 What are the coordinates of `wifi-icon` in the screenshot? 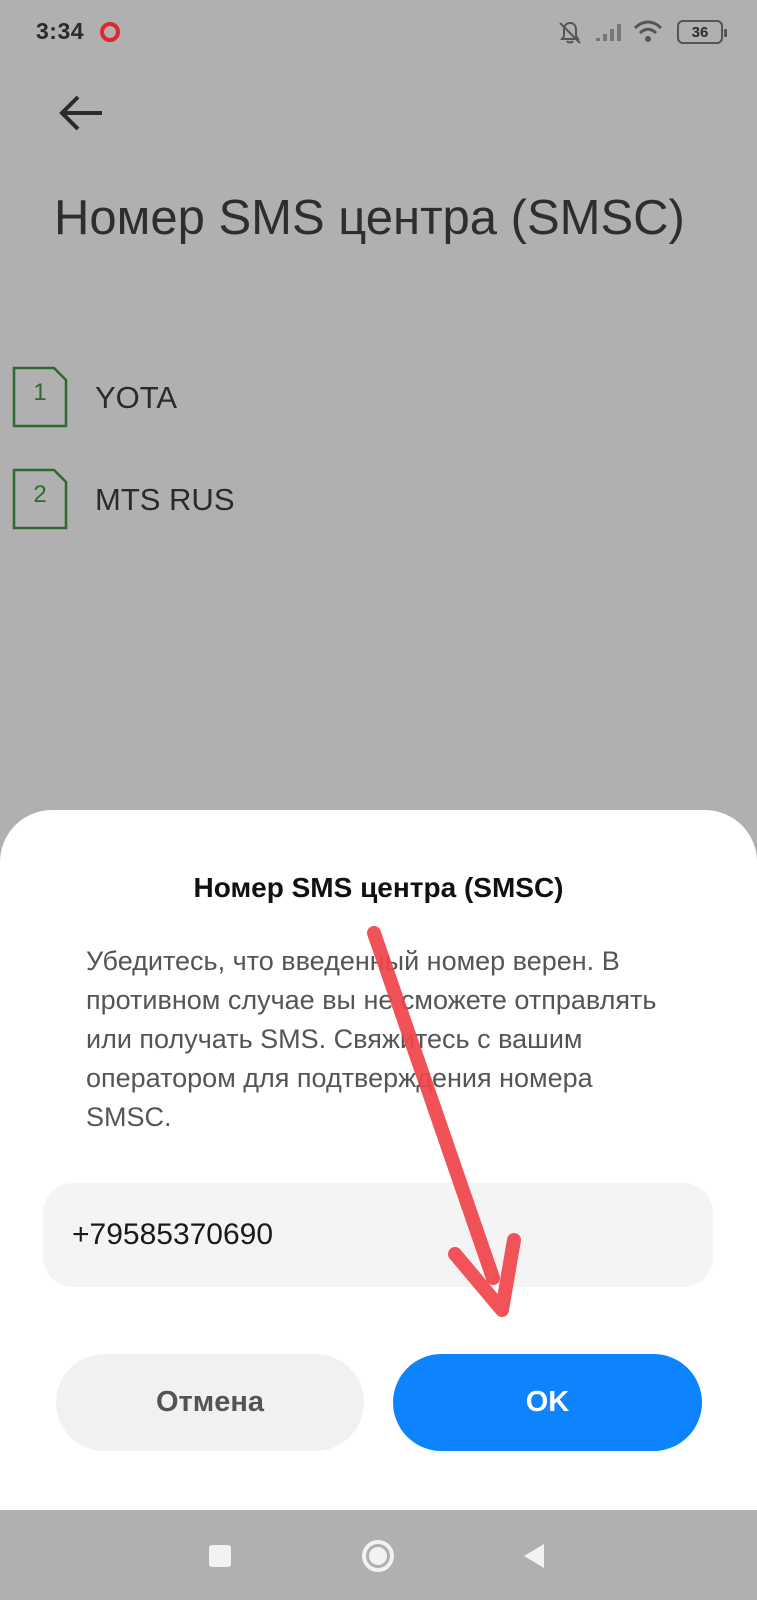 It's located at (648, 31).